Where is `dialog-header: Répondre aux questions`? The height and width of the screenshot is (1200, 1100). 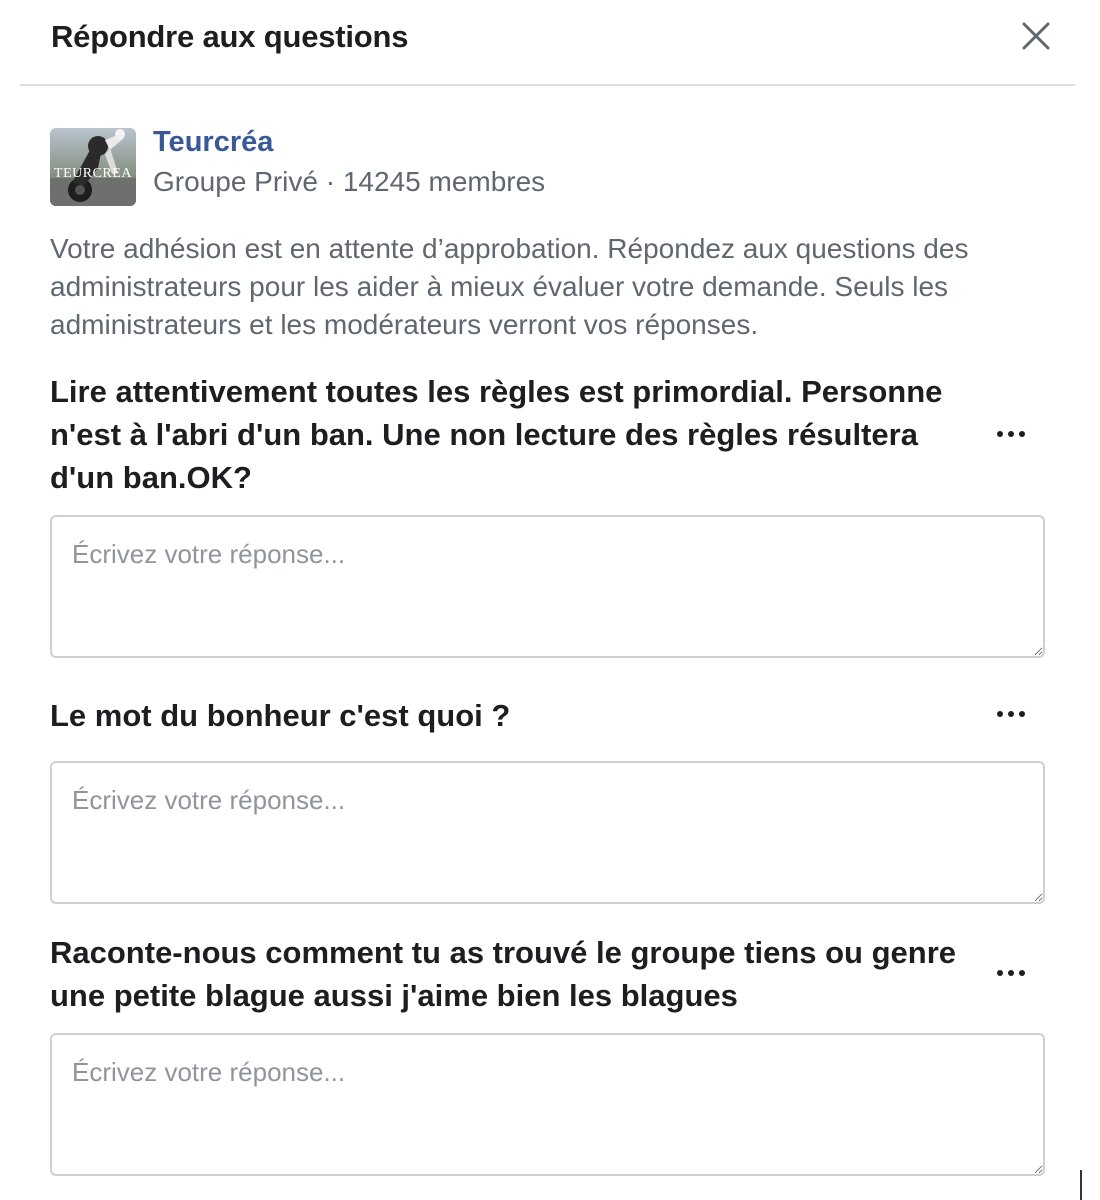
dialog-header: Répondre aux questions is located at coordinates (547, 43).